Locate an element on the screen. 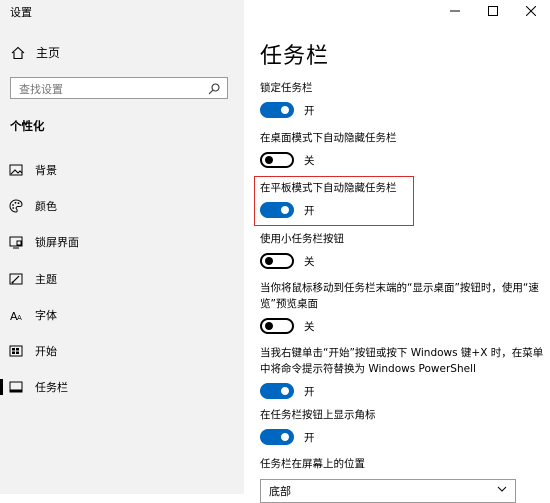  search-input is located at coordinates (110, 89).